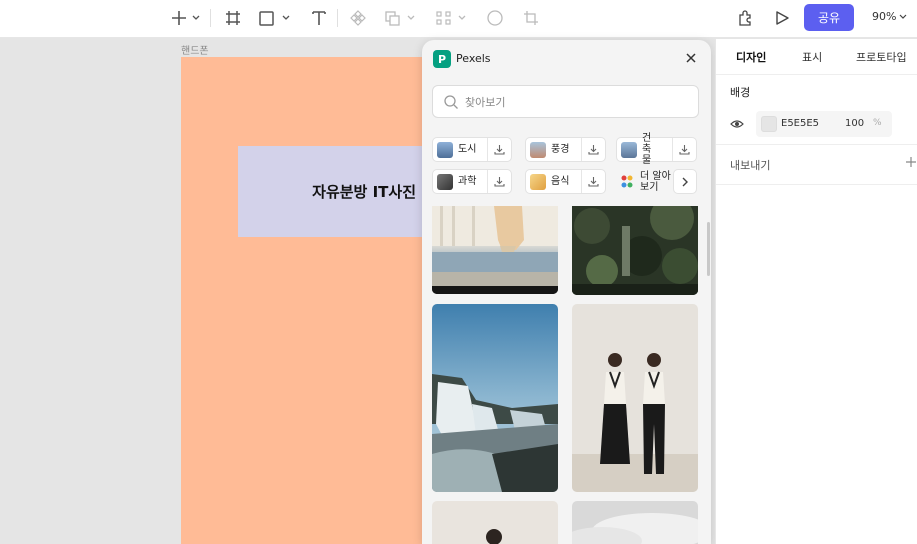  Describe the element at coordinates (884, 16) in the screenshot. I see `zoom-value: 90%` at that location.